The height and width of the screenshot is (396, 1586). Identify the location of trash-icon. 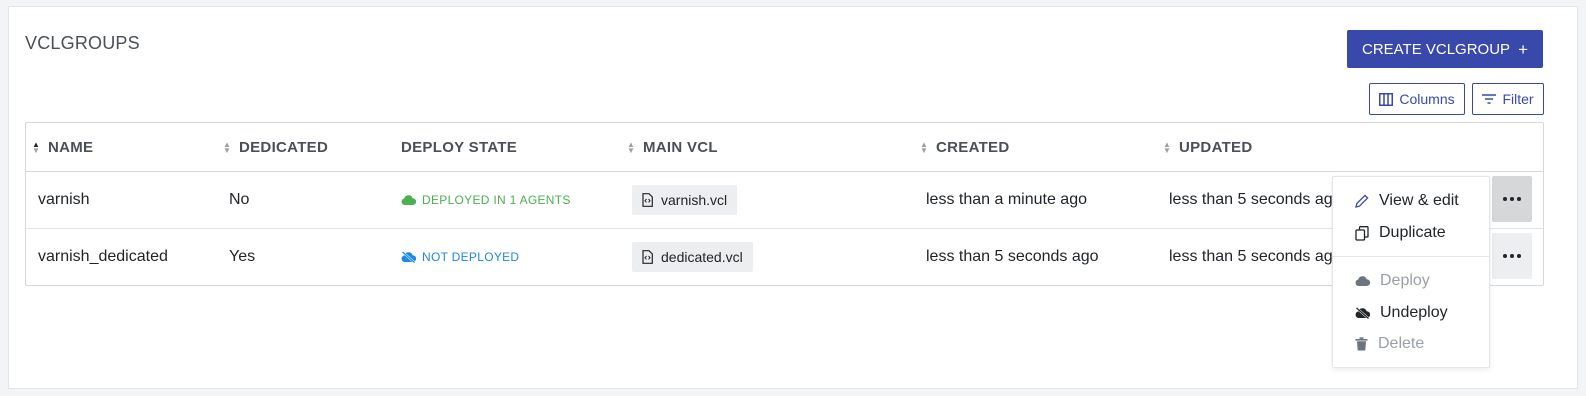
(1361, 344).